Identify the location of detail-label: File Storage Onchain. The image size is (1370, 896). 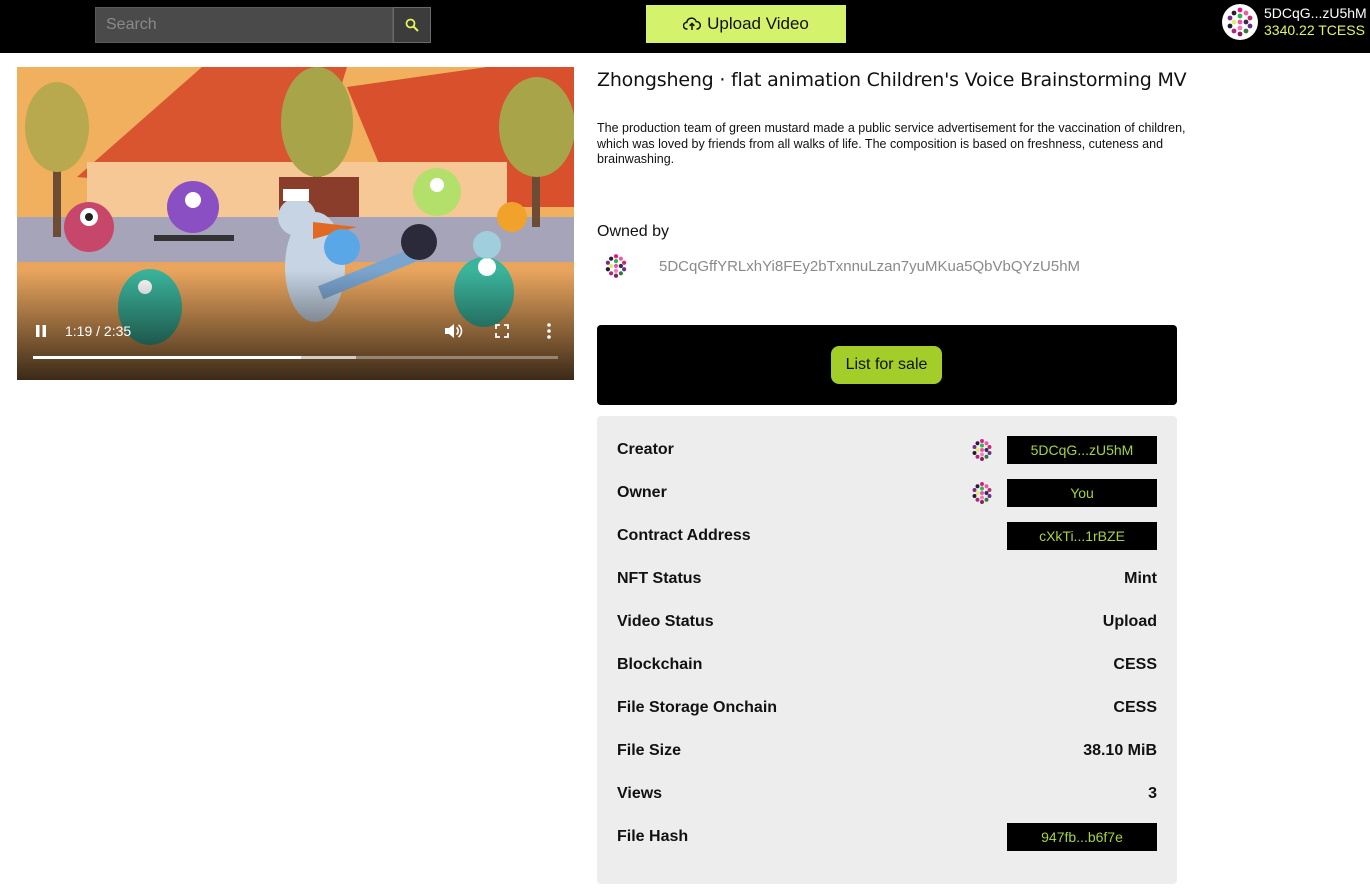
(697, 707).